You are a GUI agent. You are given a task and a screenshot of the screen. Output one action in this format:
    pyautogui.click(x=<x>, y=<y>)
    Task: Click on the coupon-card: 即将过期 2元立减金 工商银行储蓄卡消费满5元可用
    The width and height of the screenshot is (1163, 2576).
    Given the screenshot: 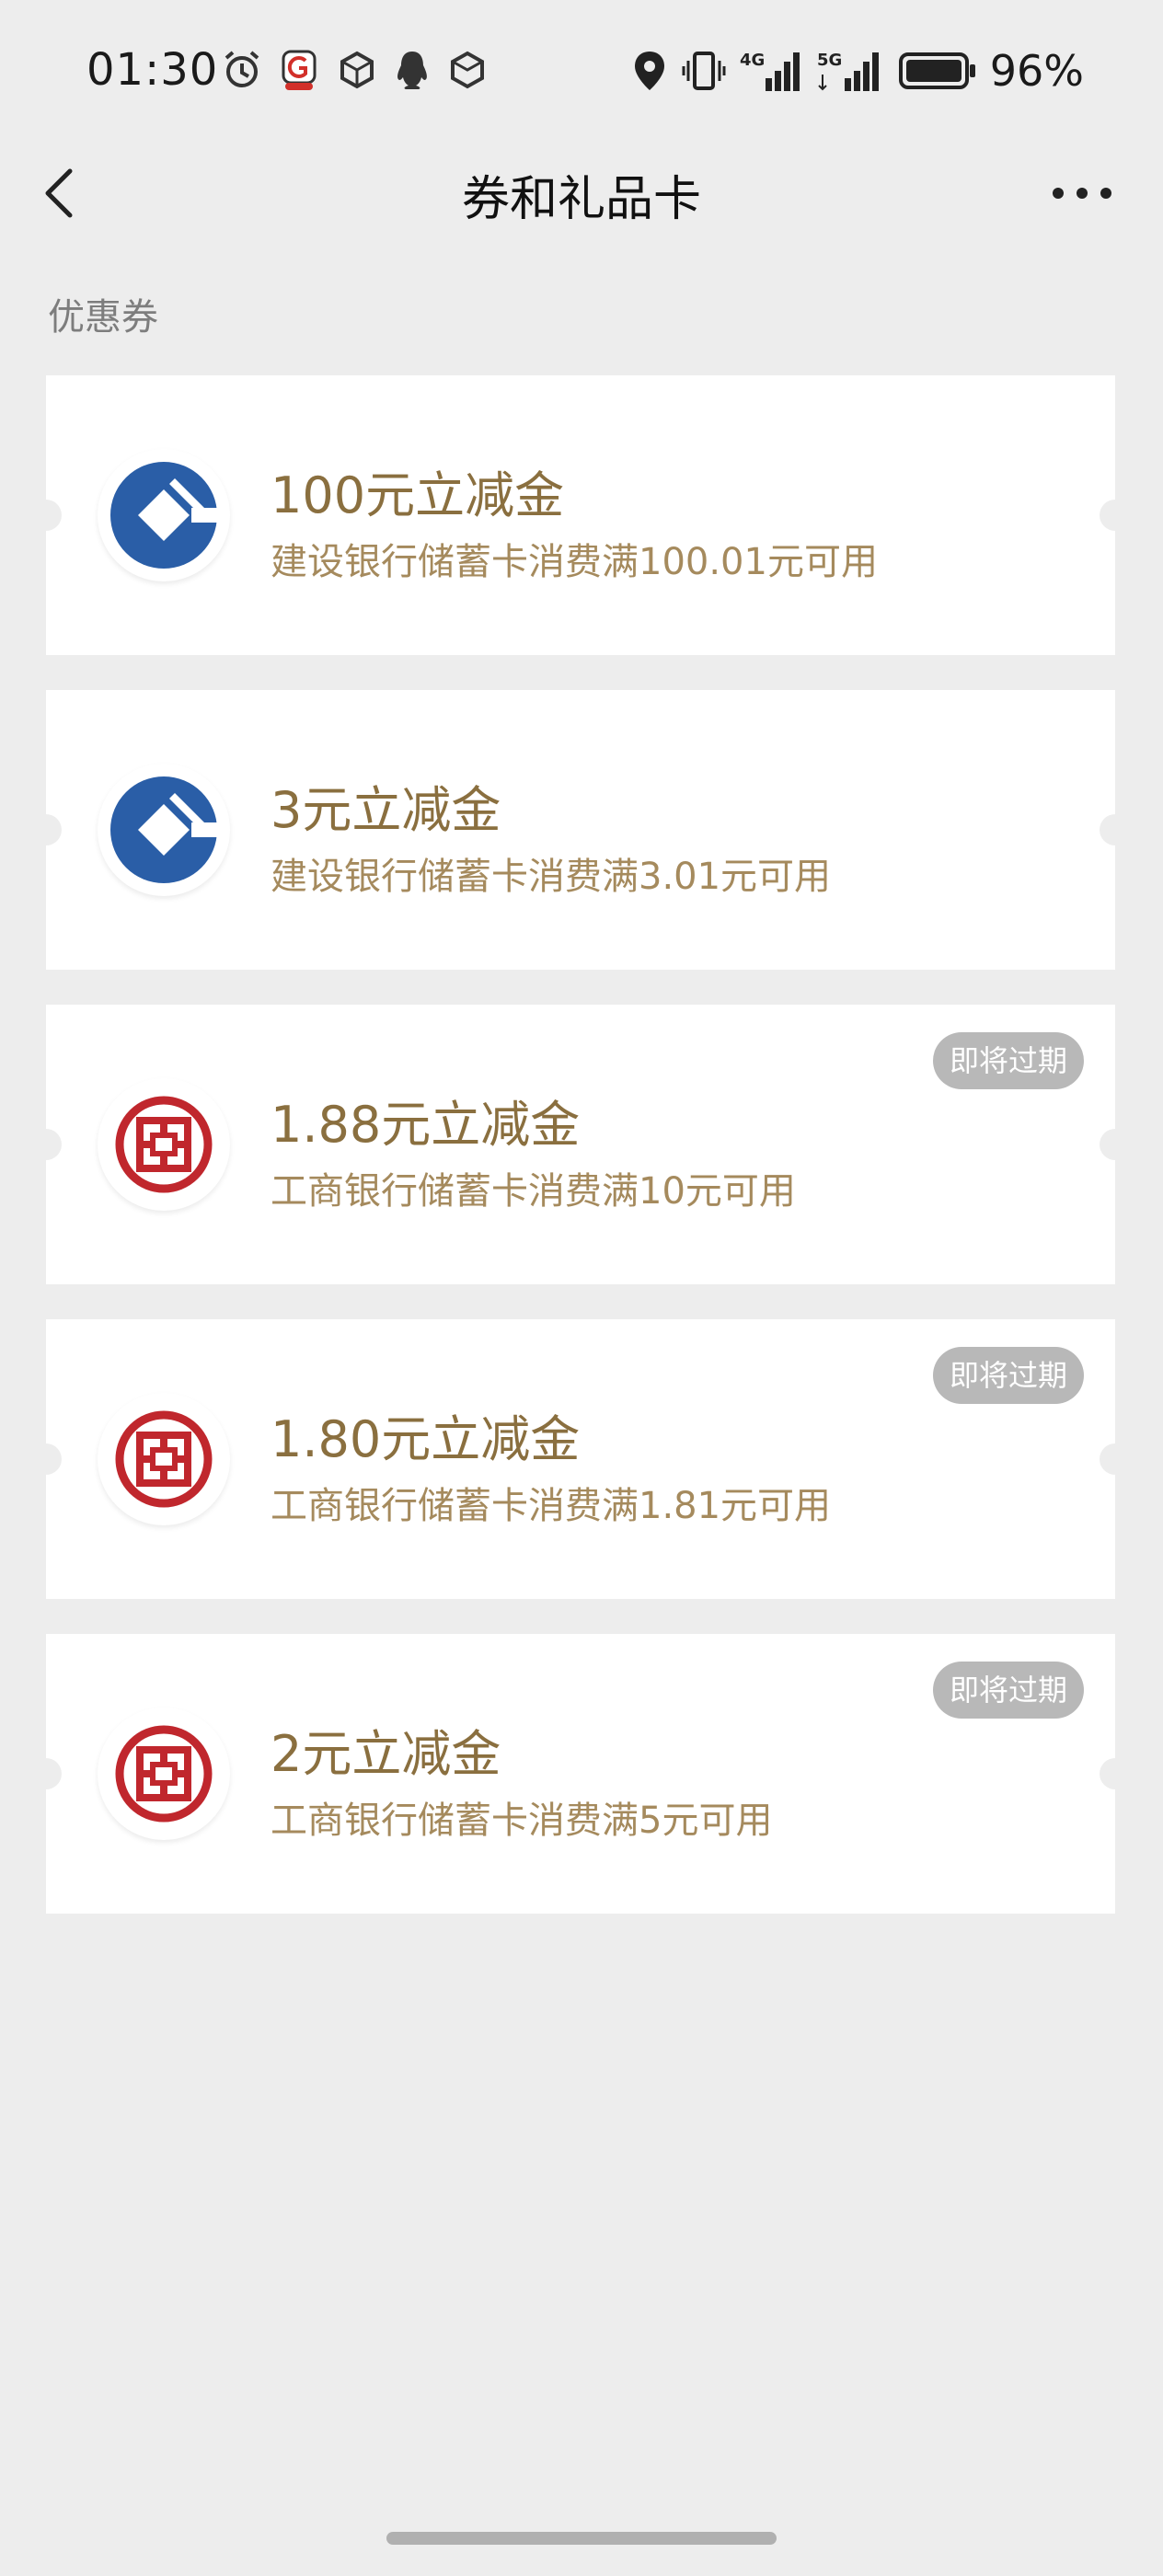 What is the action you would take?
    pyautogui.click(x=581, y=1774)
    